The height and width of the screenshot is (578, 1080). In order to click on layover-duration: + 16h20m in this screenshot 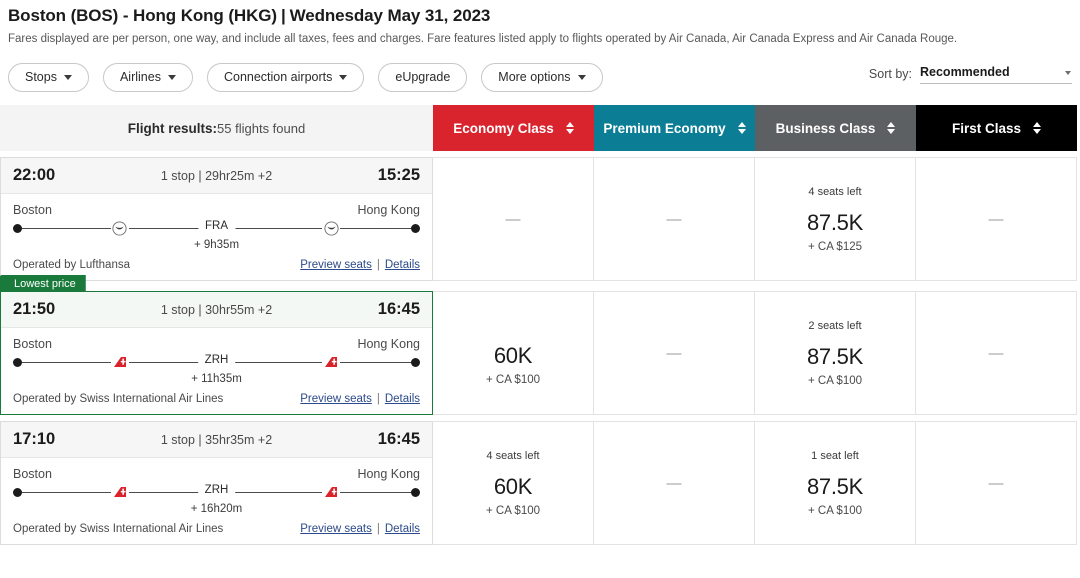, I will do `click(216, 509)`.